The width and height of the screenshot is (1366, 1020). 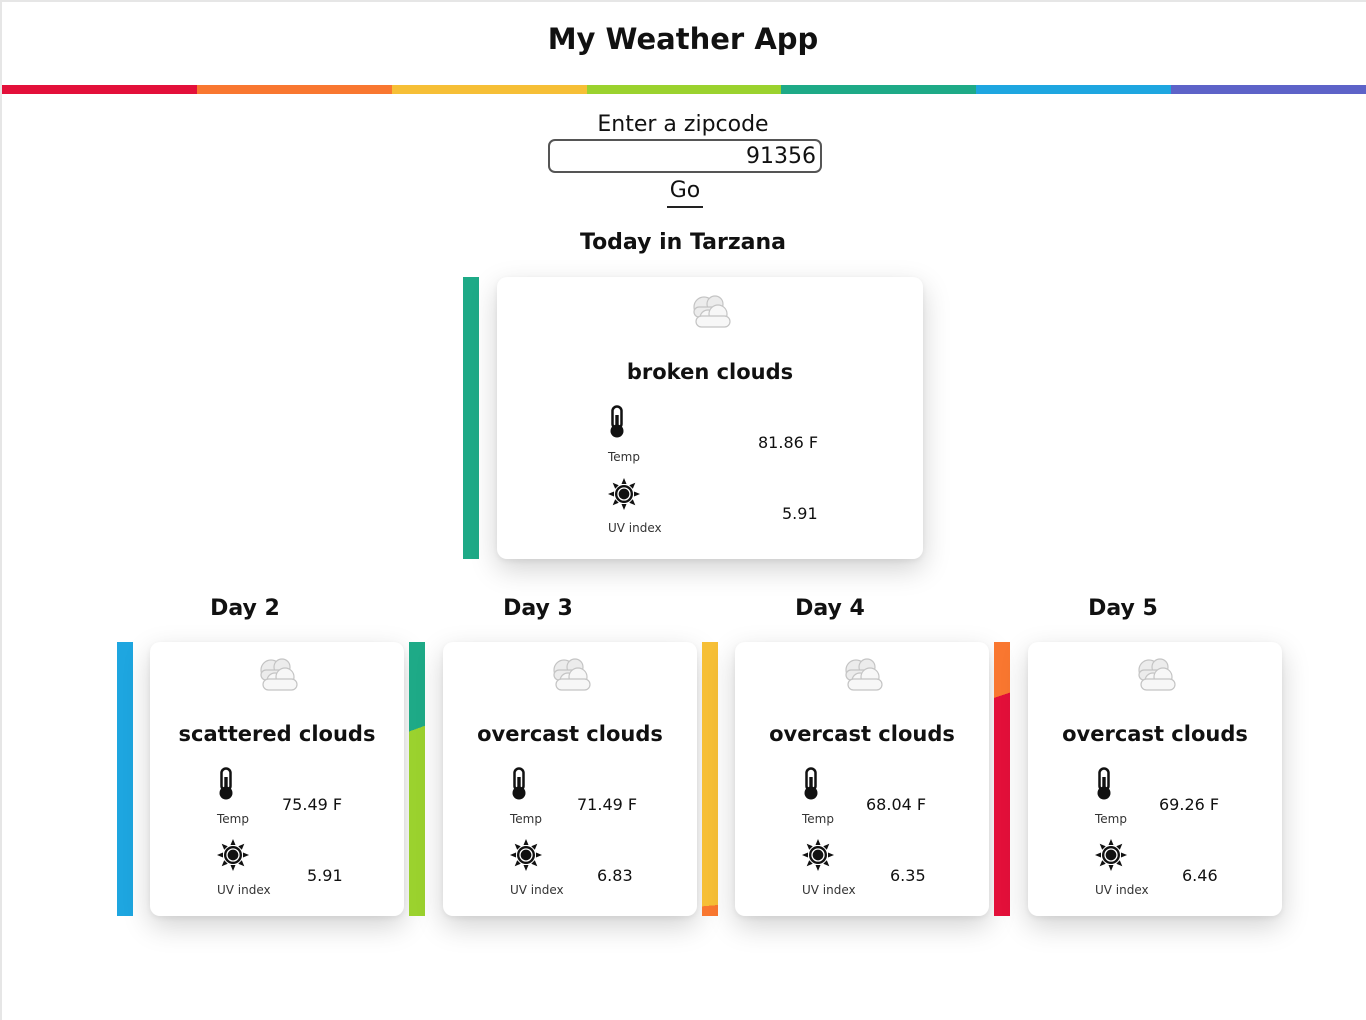 I want to click on day-4-accent-stripe, so click(x=710, y=779).